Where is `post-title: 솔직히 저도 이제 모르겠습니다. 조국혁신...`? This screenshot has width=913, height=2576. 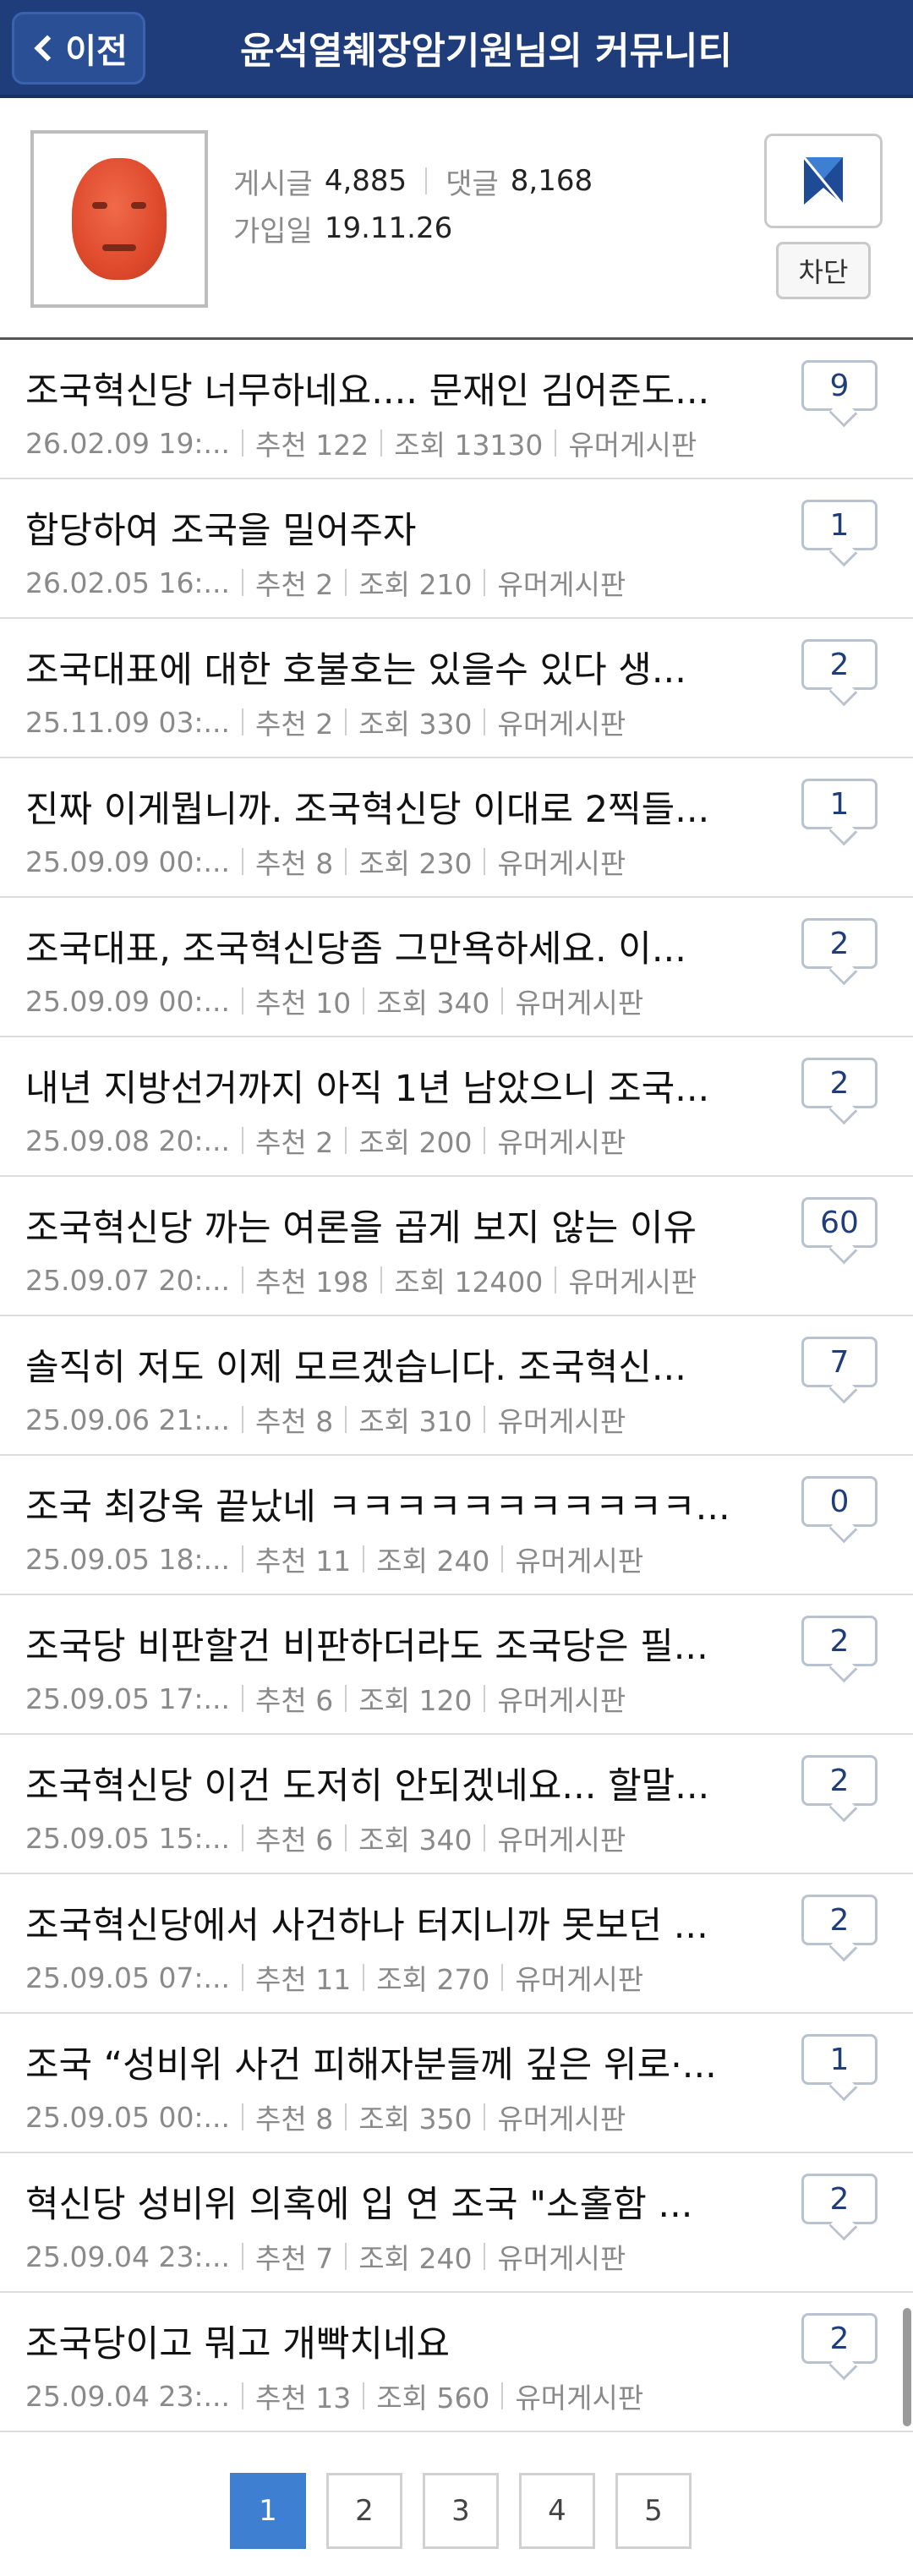
post-title: 솔직히 저도 이제 모르겠습니다. 조국혁신... is located at coordinates (380, 1364).